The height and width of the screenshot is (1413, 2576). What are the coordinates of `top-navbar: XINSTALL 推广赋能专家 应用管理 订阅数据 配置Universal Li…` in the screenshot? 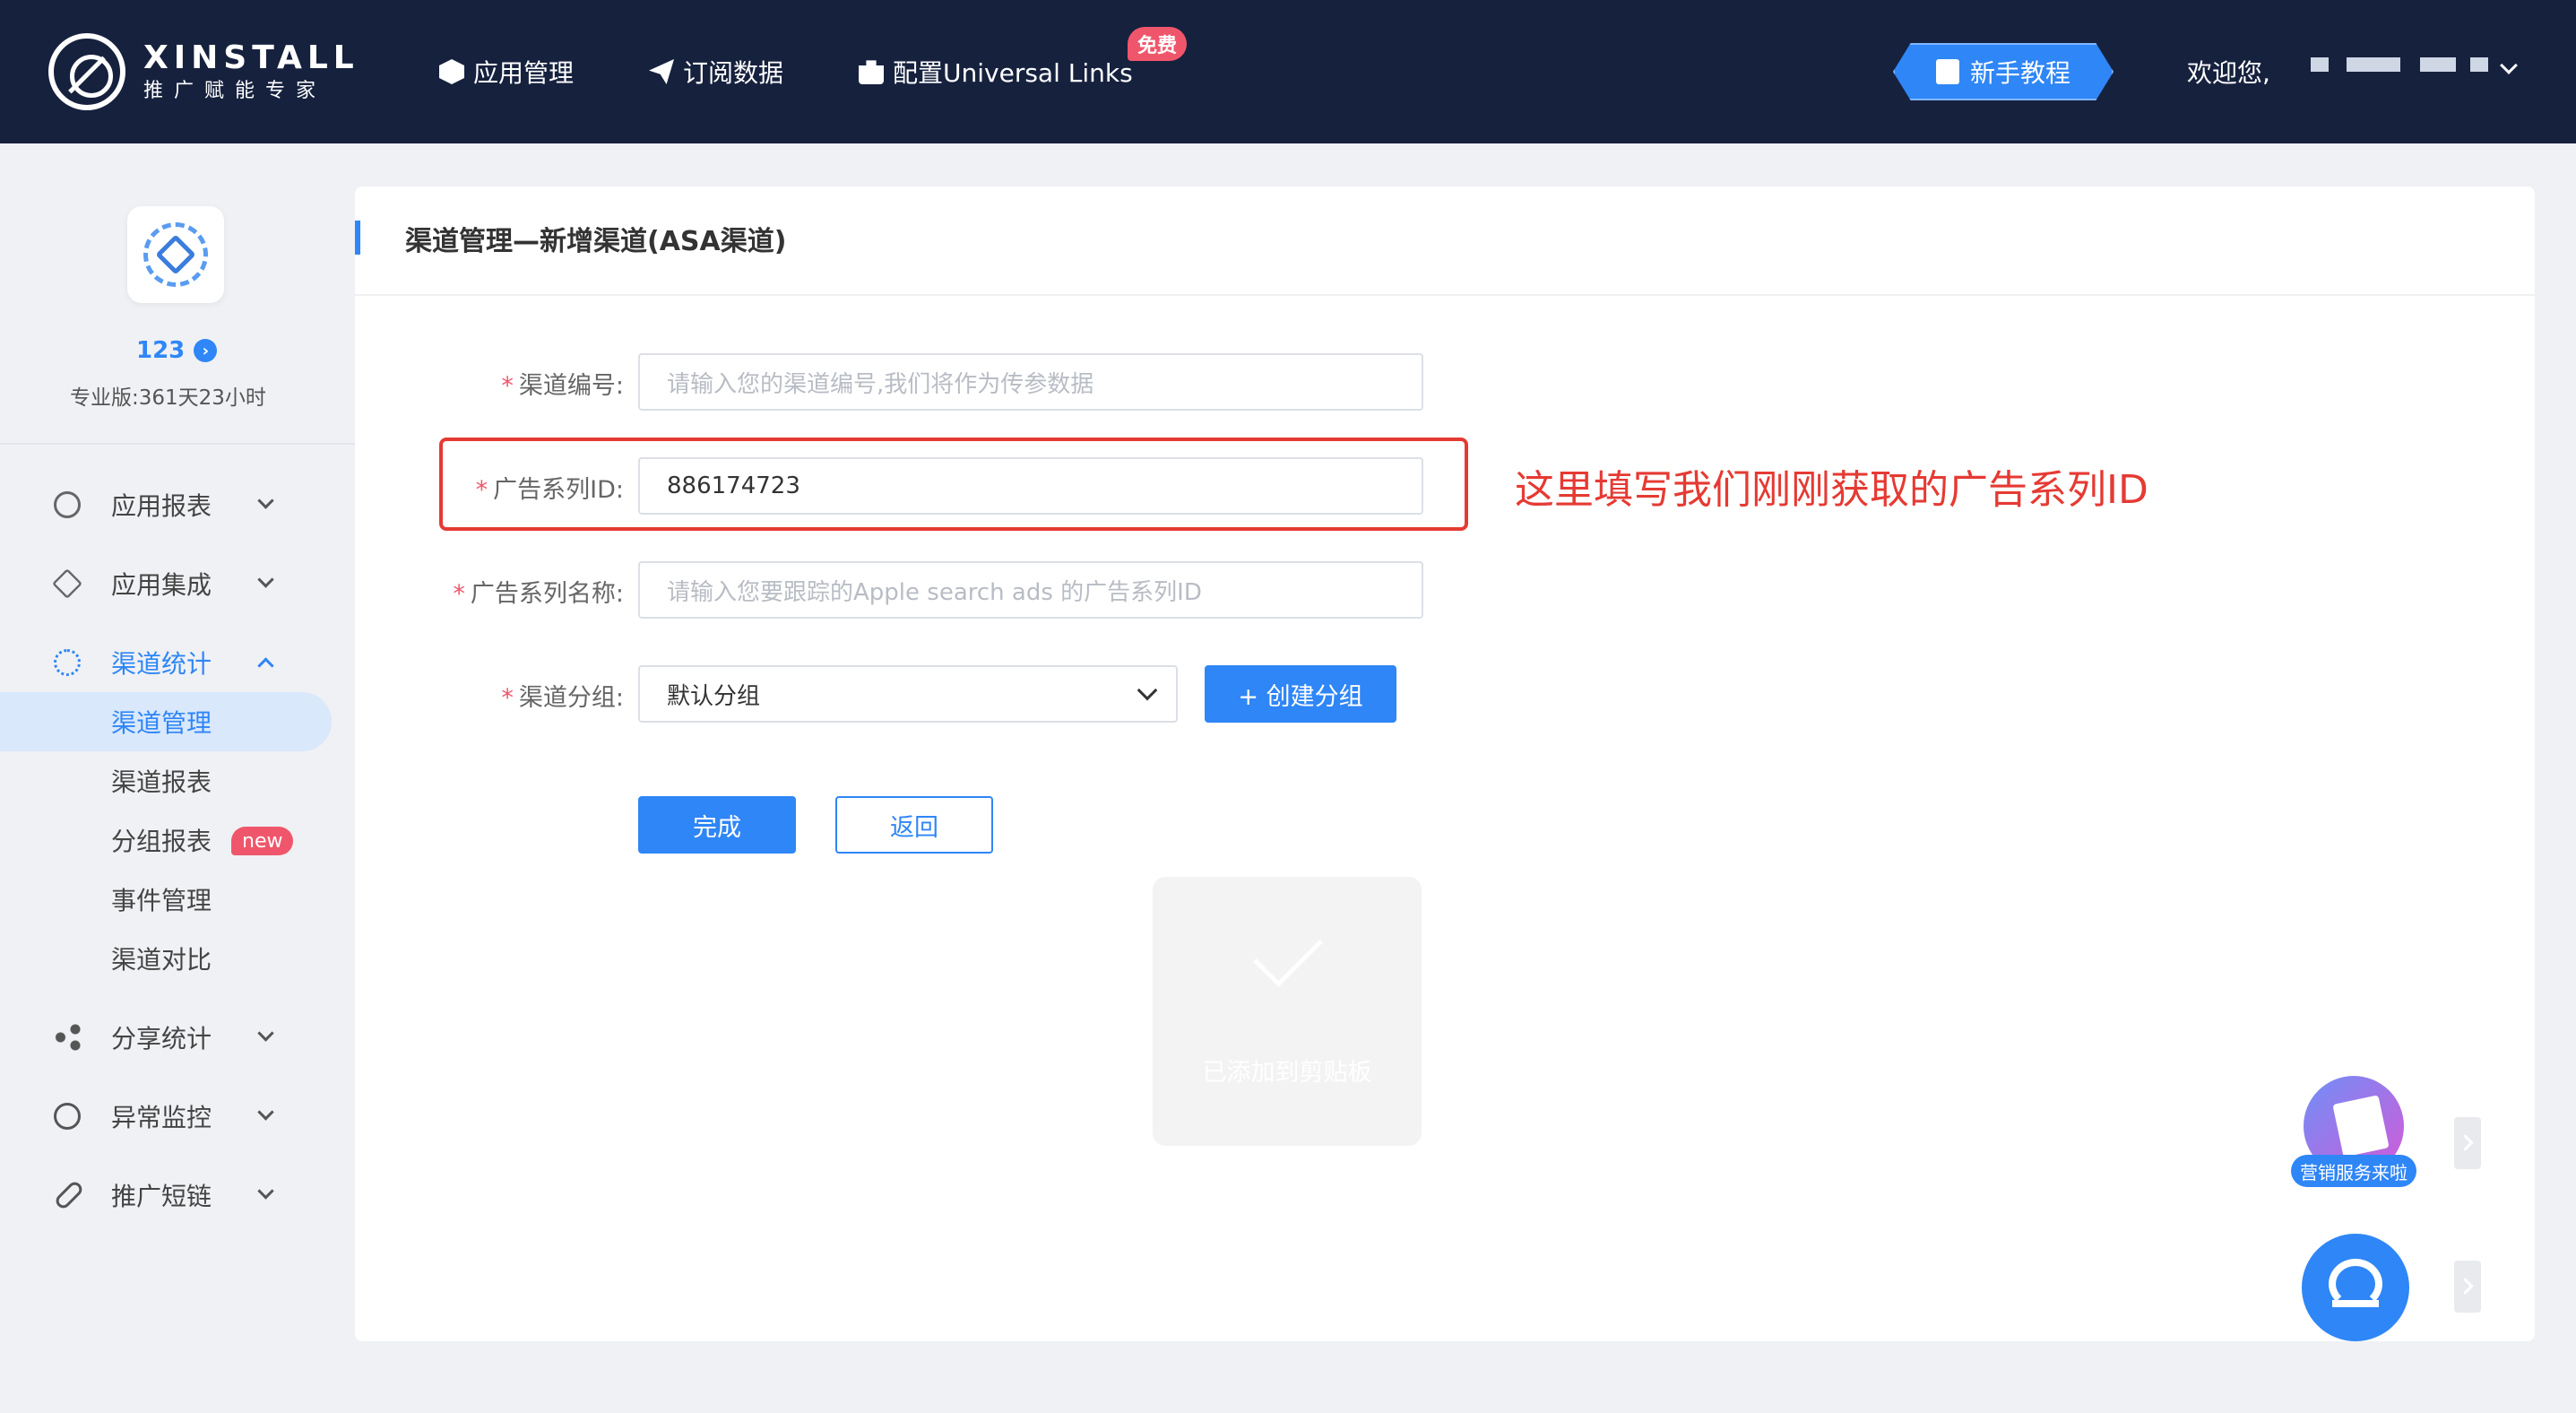 It's located at (1288, 71).